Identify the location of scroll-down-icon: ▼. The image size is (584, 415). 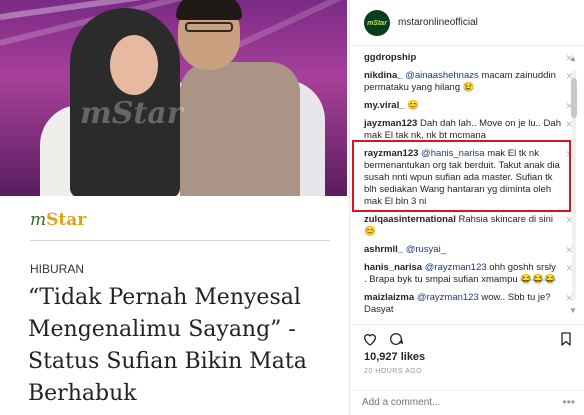
(573, 310).